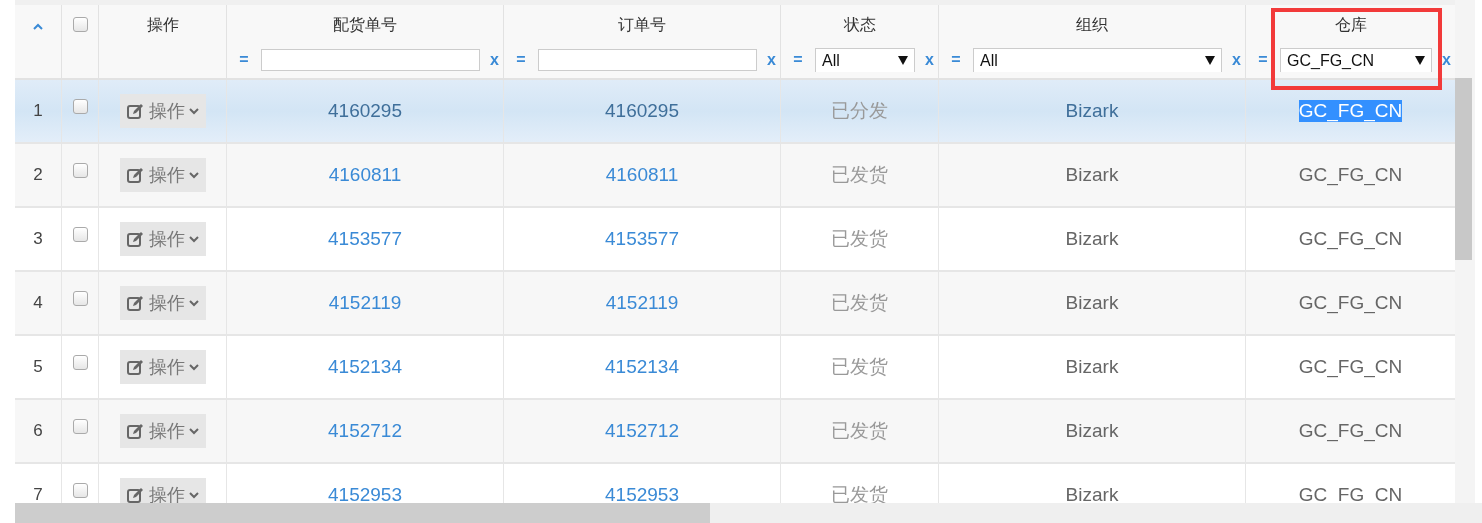 The width and height of the screenshot is (1482, 523). Describe the element at coordinates (38, 175) in the screenshot. I see `row-number: 2` at that location.